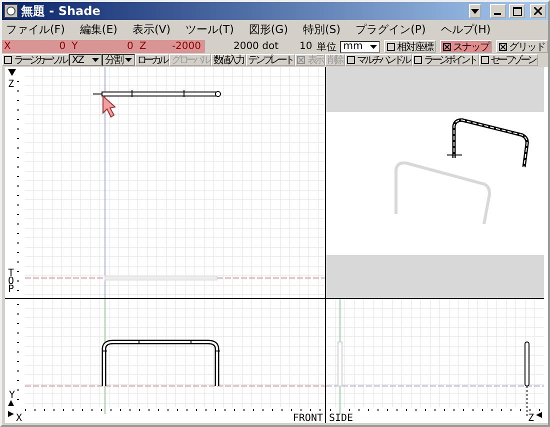 The width and height of the screenshot is (550, 427). I want to click on toolbar-checkbox: ラージポイント, so click(445, 60).